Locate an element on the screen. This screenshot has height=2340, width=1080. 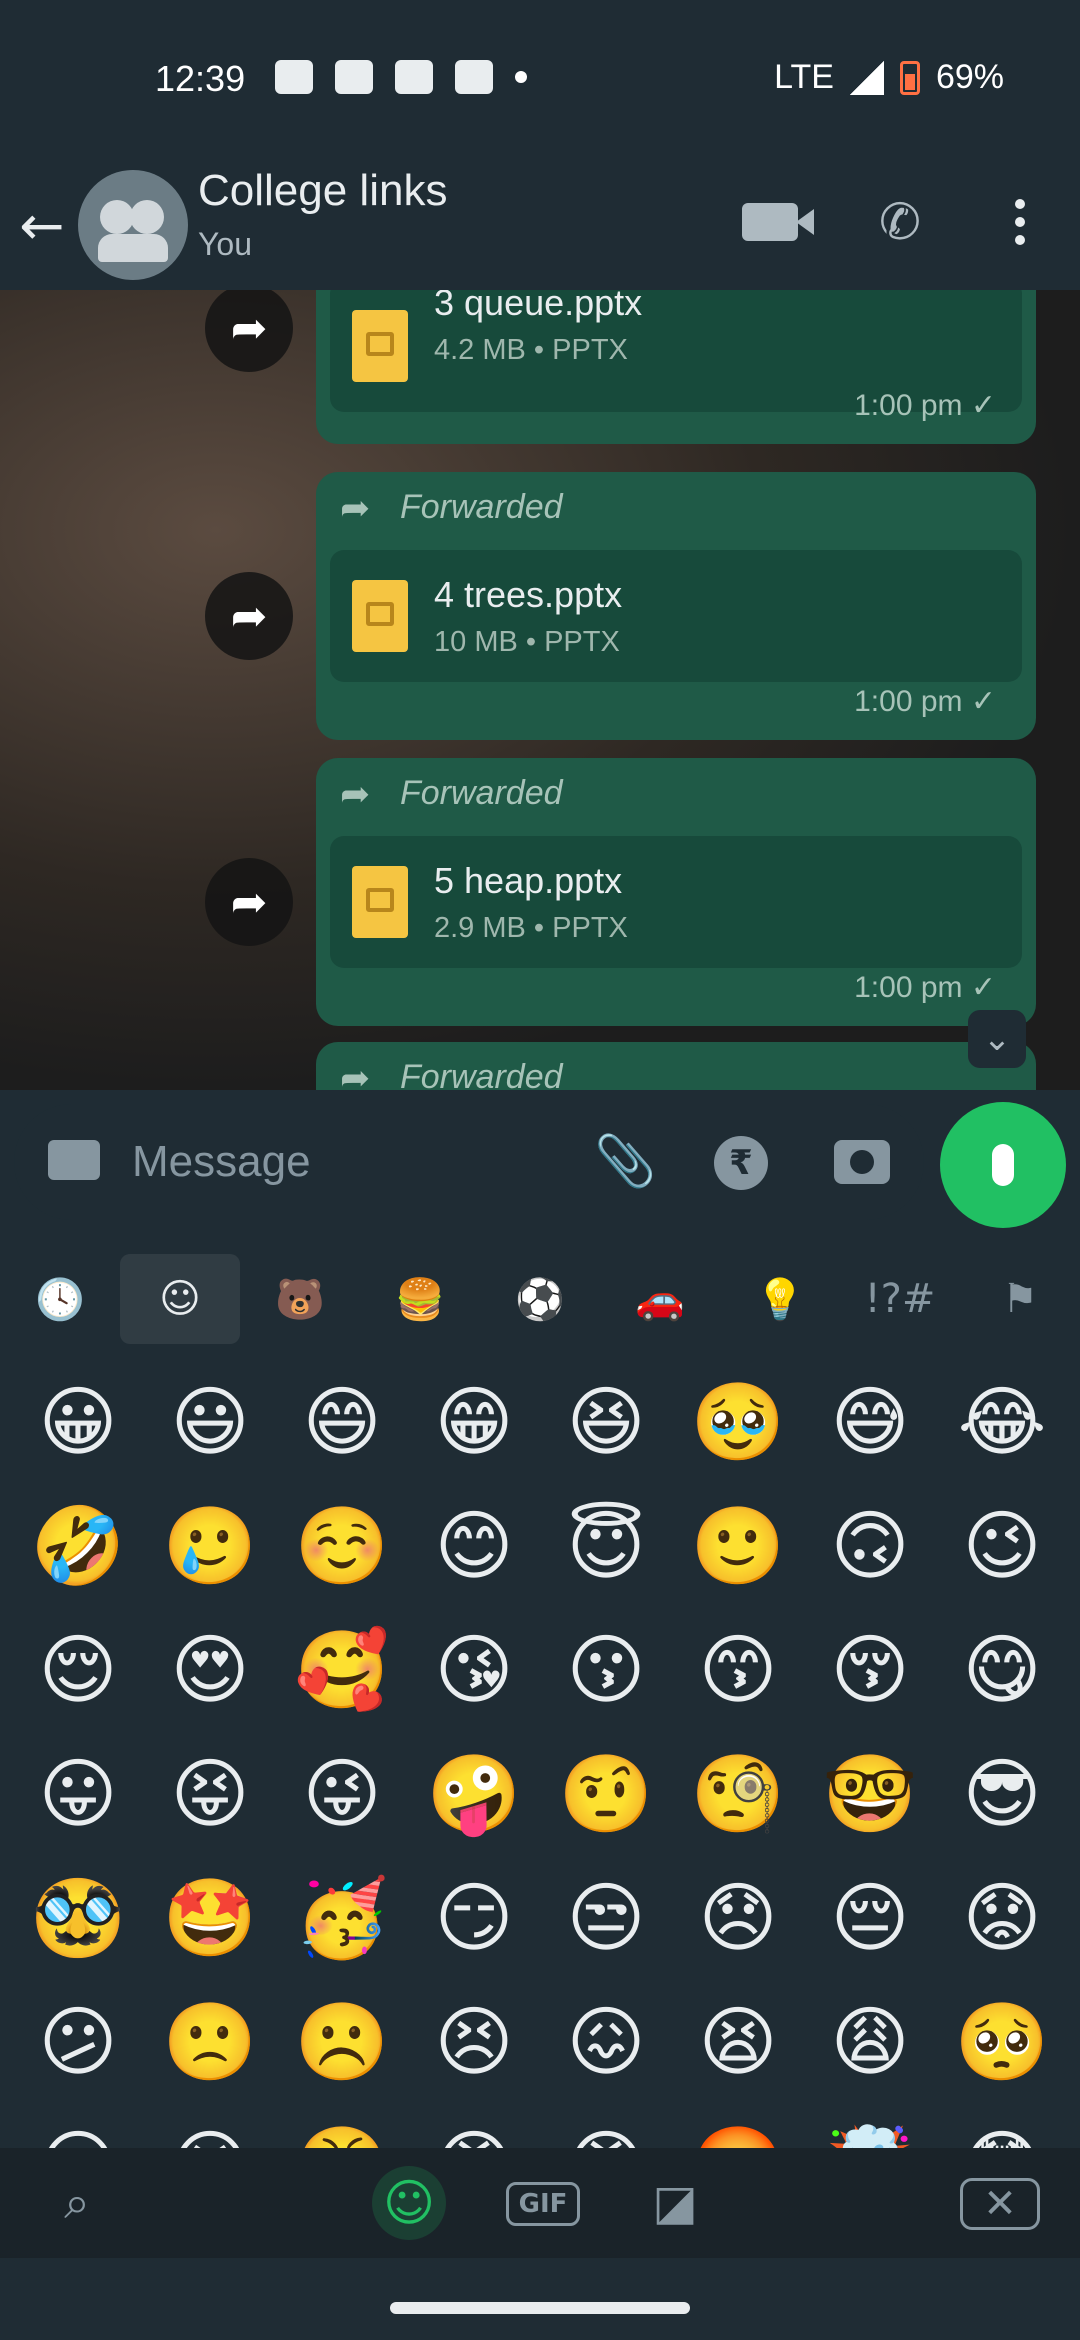
voice-message-button is located at coordinates (1003, 1165).